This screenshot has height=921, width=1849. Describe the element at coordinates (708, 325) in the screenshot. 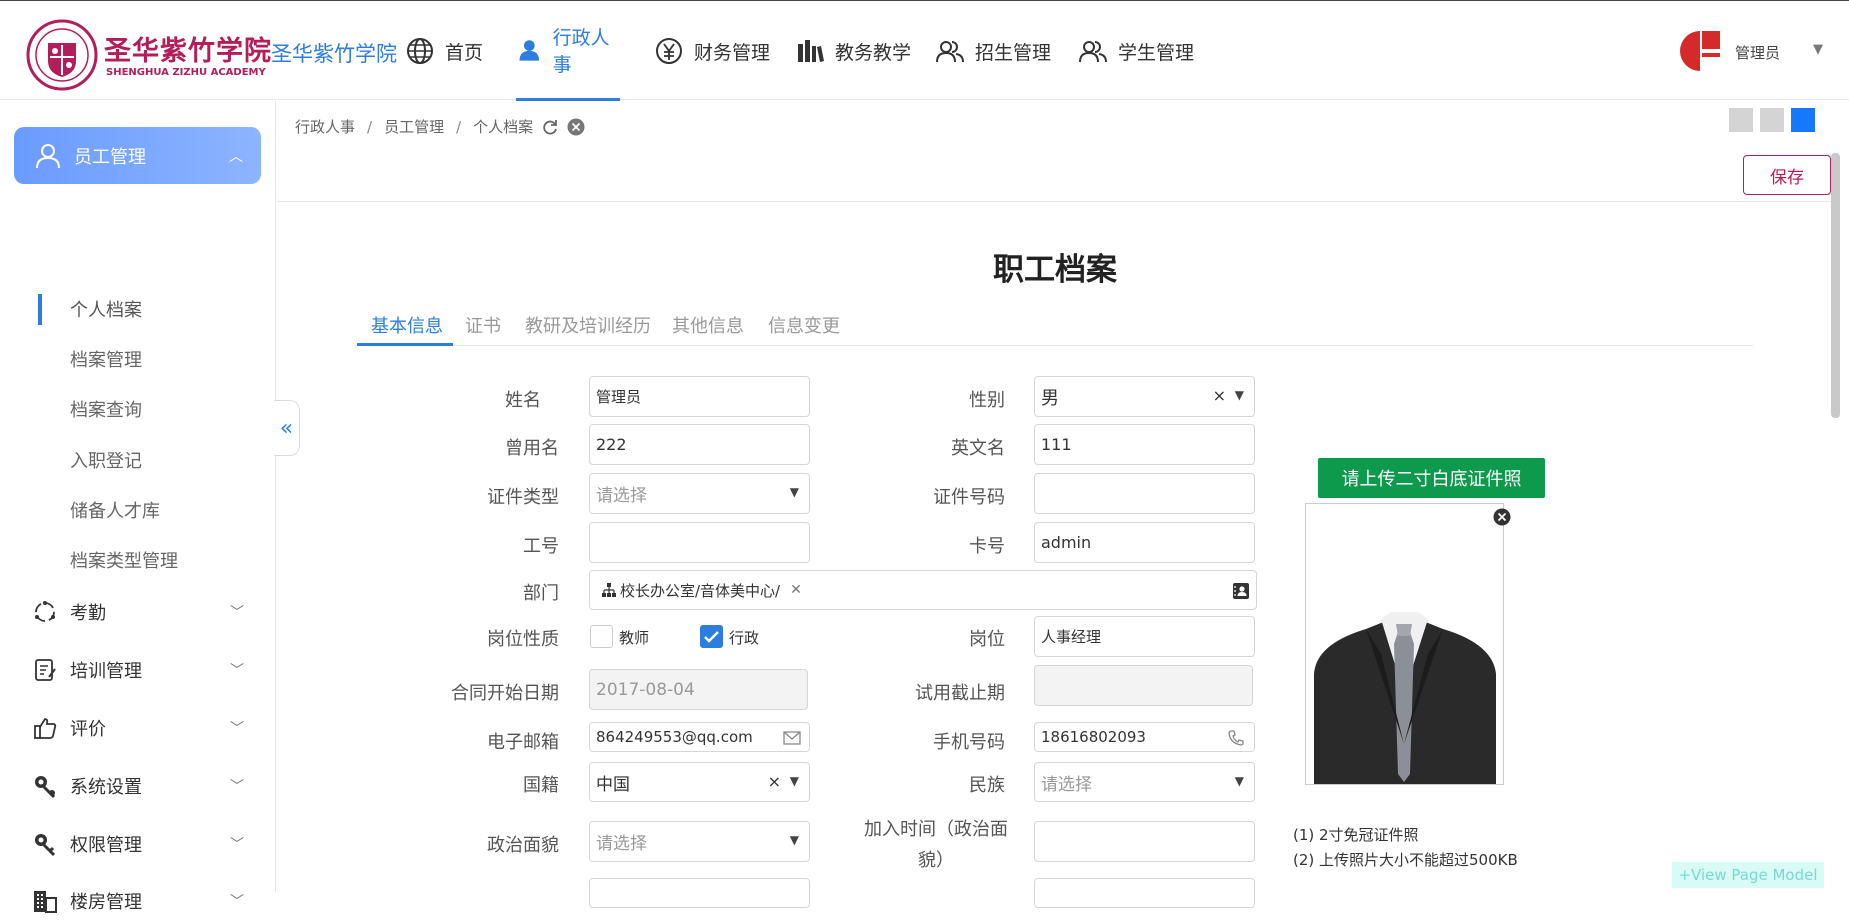

I see `tab-other-info: 其他信息` at that location.